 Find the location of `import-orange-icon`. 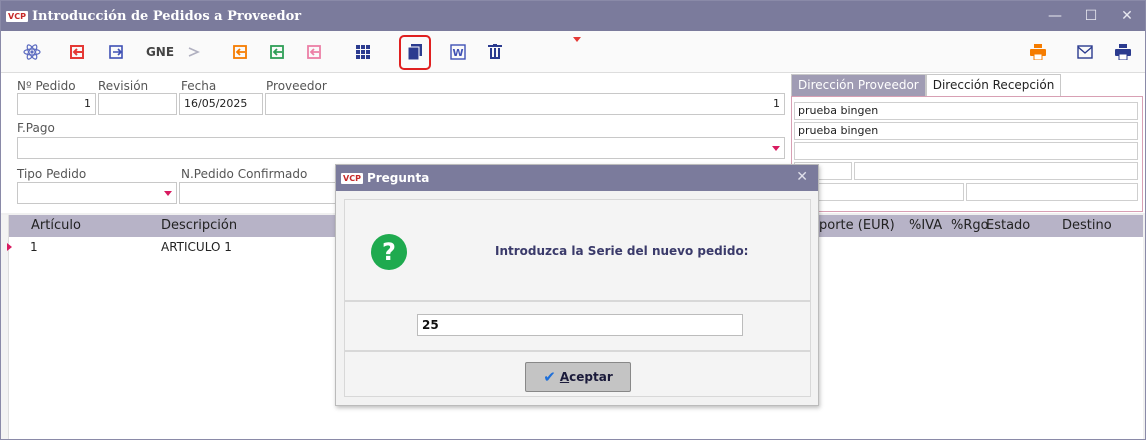

import-orange-icon is located at coordinates (240, 52).